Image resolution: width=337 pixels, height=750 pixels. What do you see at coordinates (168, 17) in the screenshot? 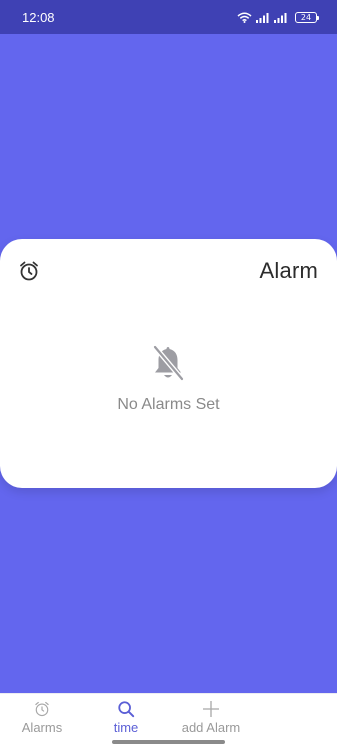
I see `status-bar: 12:08 24` at bounding box center [168, 17].